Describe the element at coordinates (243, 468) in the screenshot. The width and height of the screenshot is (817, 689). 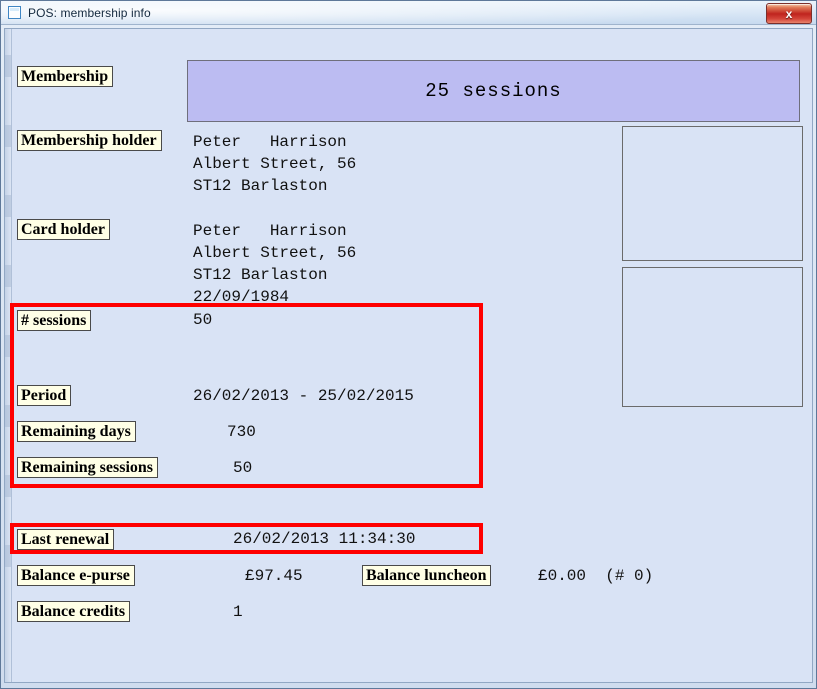
I see `remaining-sessions-value: 50` at that location.